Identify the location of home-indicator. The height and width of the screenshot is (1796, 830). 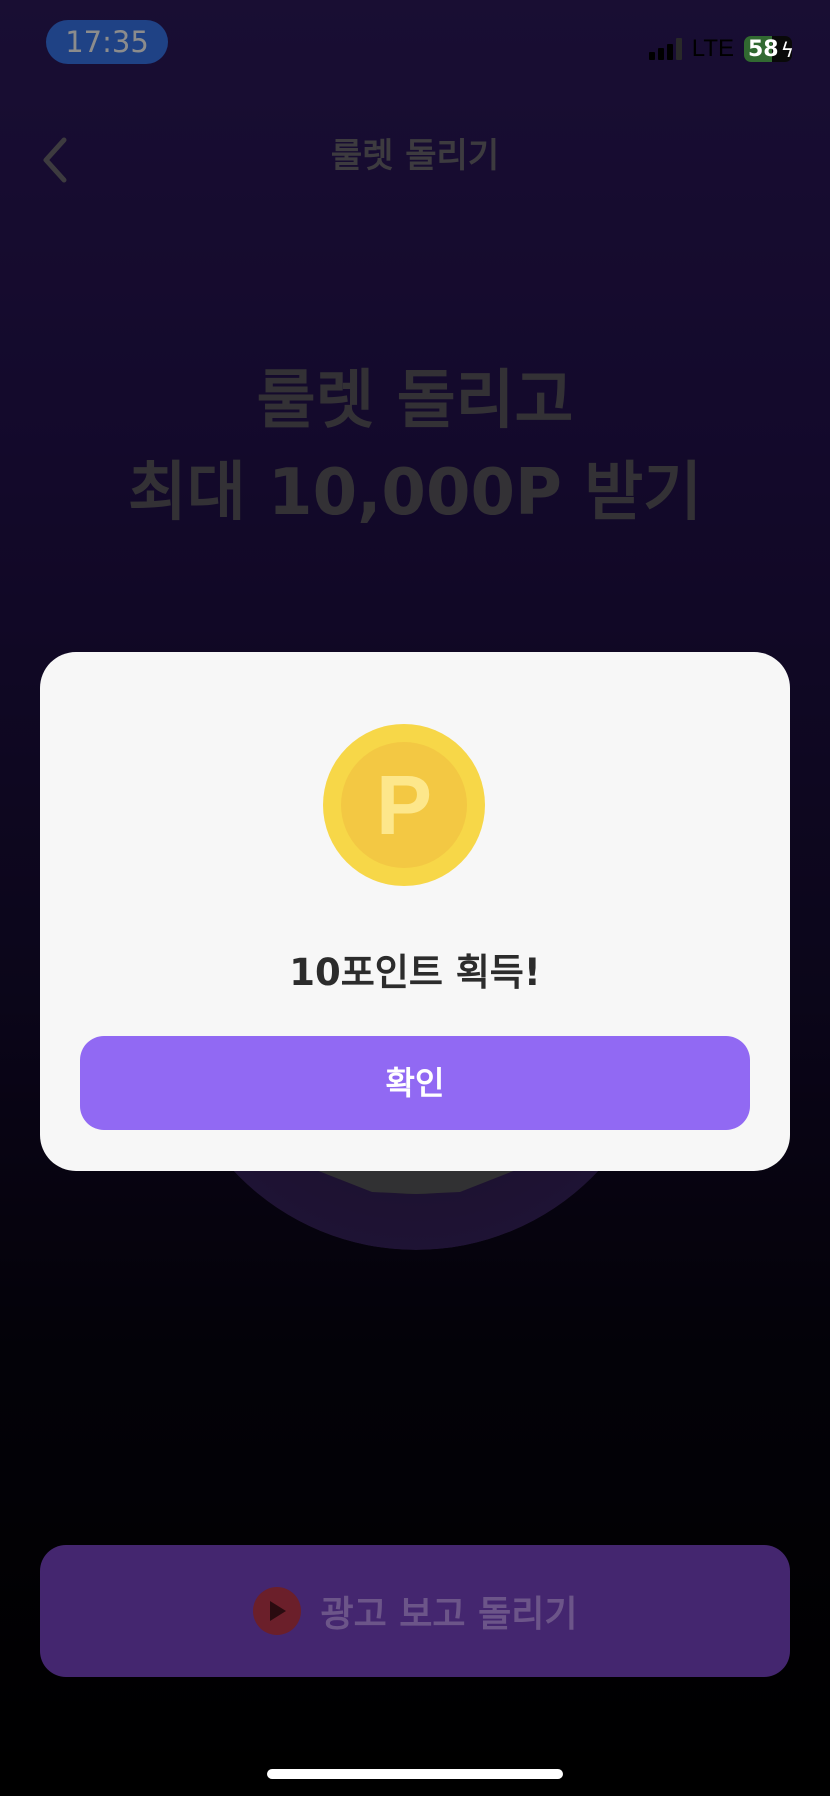
(415, 1774).